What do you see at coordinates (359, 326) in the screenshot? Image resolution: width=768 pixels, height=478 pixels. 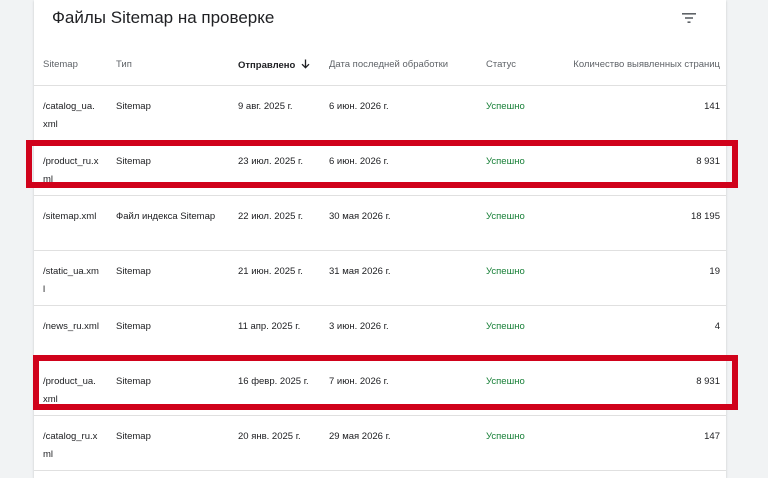 I see `last-processed-date: 3 июн. 2026 г.` at bounding box center [359, 326].